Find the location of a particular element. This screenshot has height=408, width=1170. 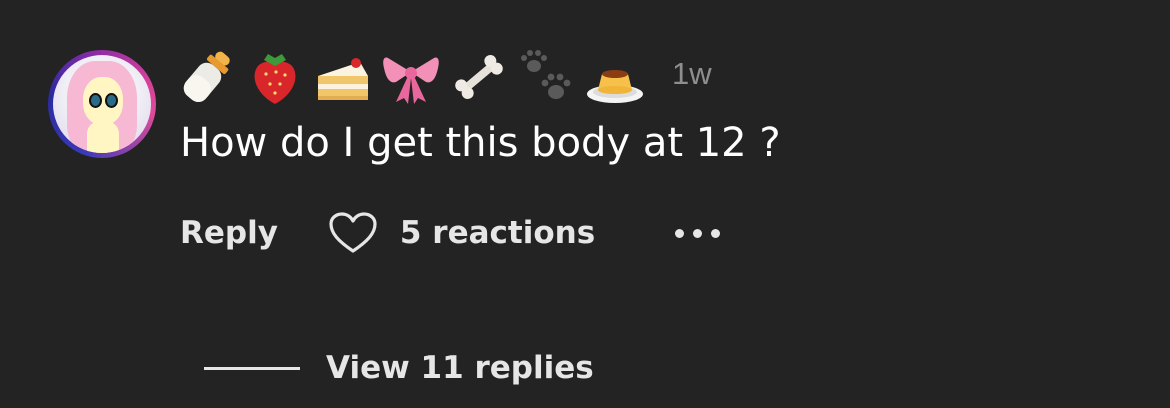

pony-body is located at coordinates (103, 137).